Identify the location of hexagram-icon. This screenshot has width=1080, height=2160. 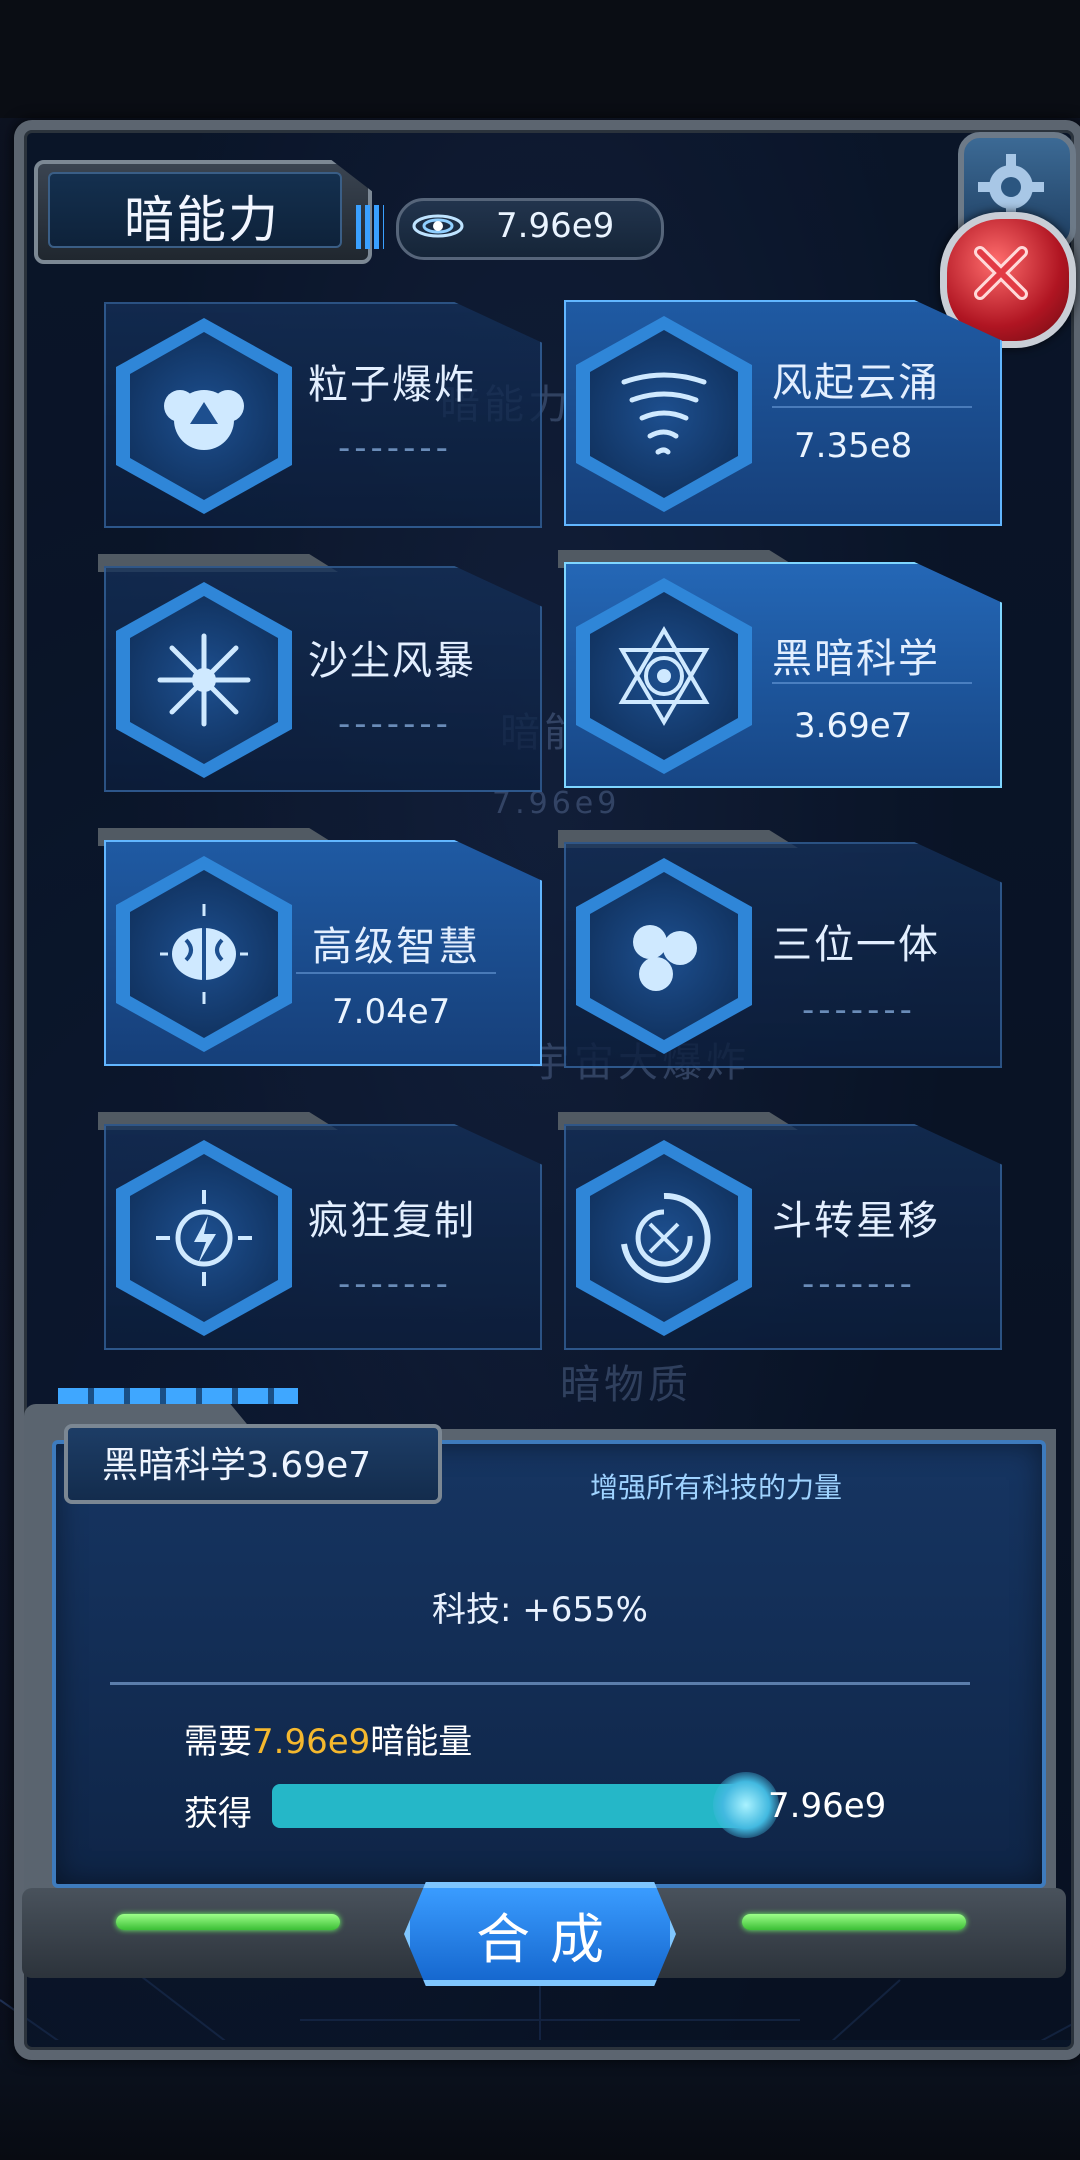
(664, 676).